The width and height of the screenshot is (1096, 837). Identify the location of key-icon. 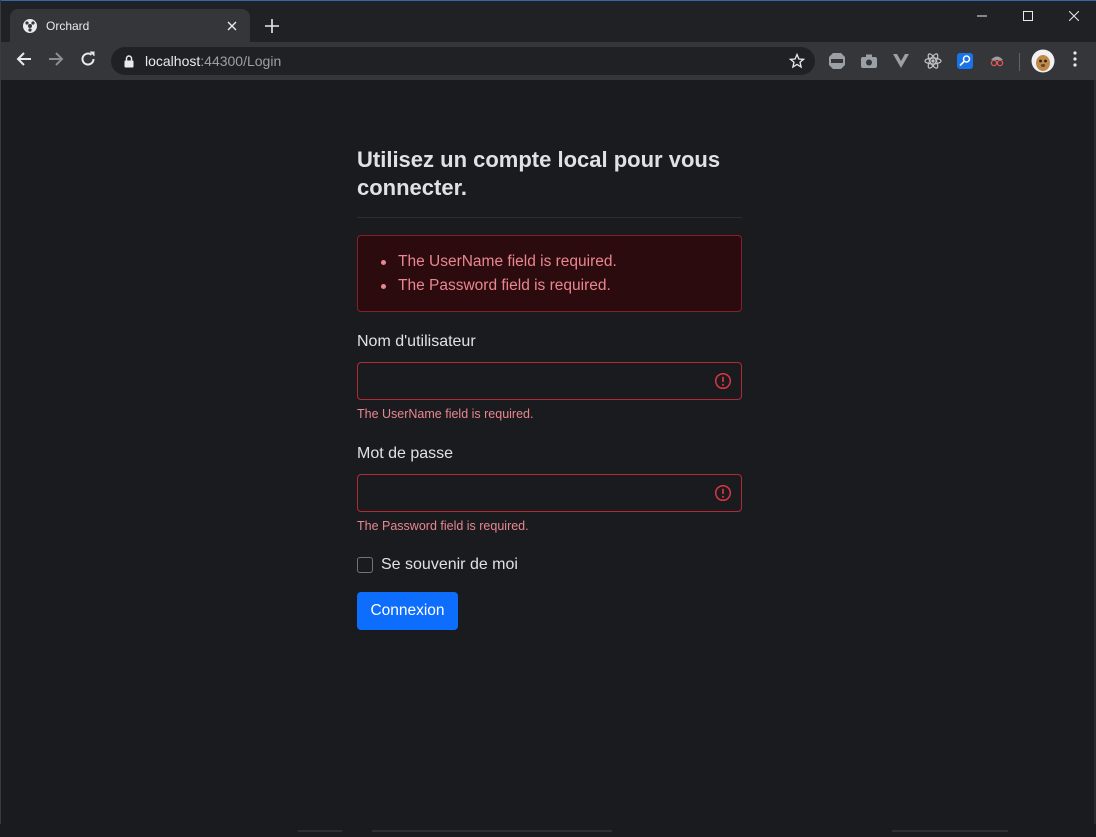
(965, 61).